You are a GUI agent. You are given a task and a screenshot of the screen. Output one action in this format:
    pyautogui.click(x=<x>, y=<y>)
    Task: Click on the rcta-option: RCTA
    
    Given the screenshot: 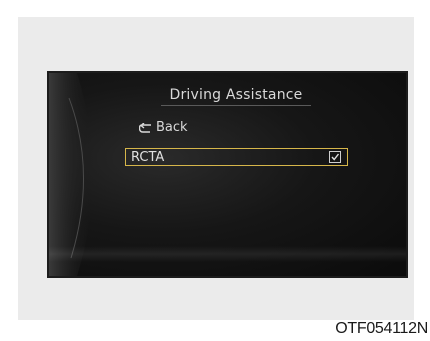 What is the action you would take?
    pyautogui.click(x=236, y=157)
    